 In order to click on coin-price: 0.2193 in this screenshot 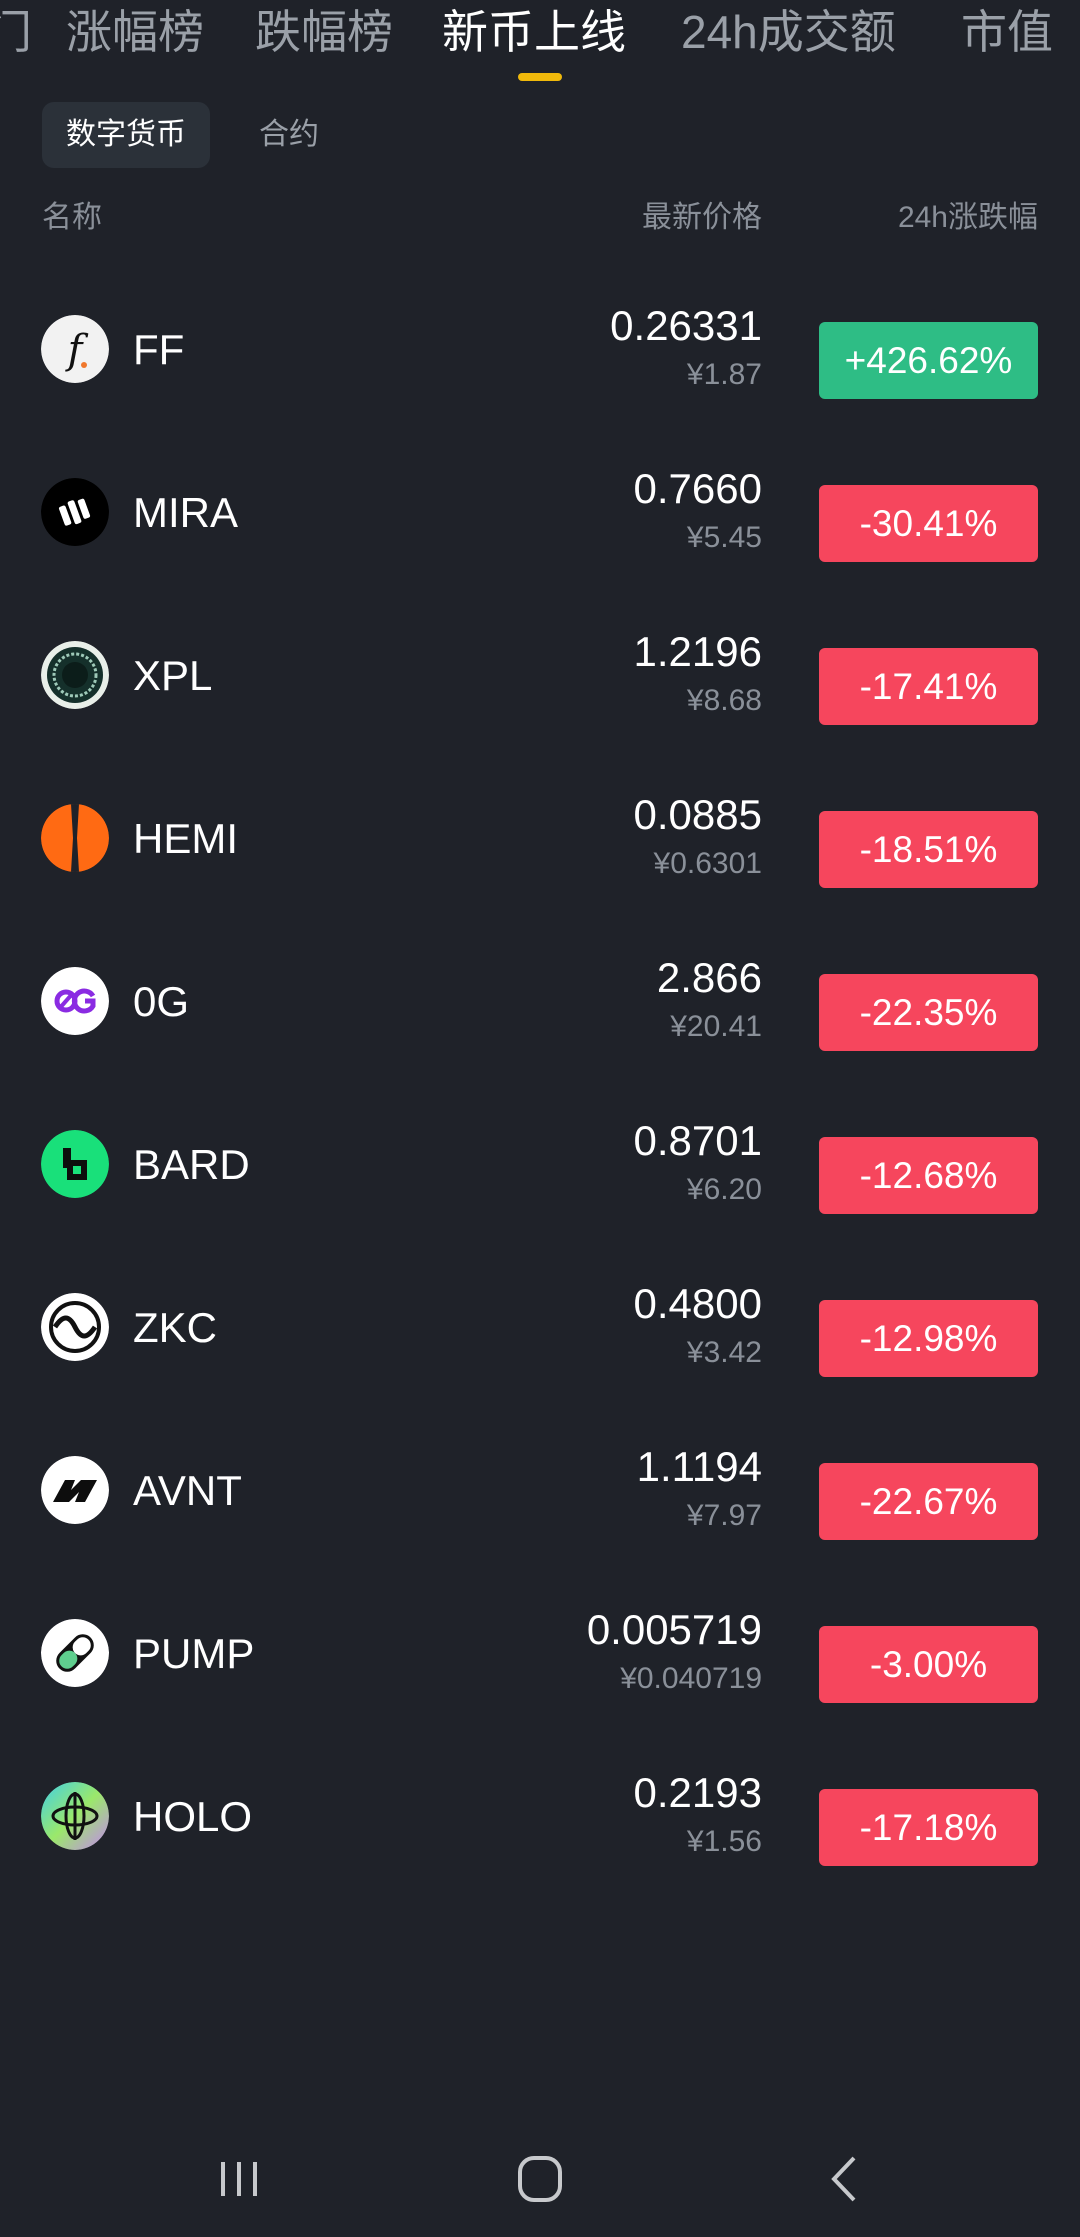, I will do `click(697, 1792)`.